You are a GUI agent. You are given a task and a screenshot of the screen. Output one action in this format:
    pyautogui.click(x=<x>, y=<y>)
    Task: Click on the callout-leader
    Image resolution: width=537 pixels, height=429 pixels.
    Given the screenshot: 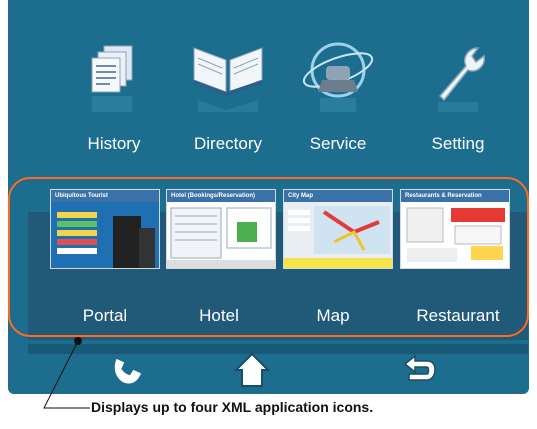 What is the action you would take?
    pyautogui.click(x=66, y=373)
    